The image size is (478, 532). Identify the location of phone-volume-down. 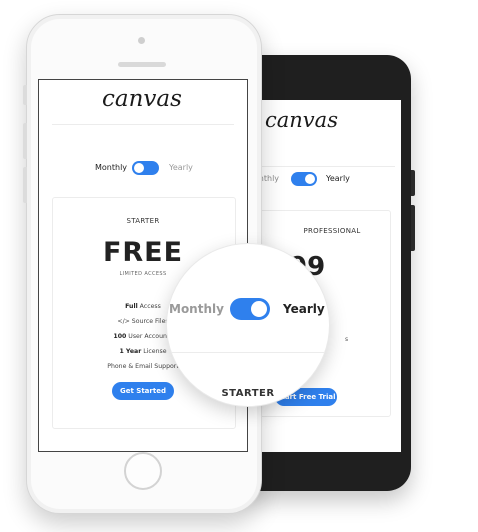
(25, 185).